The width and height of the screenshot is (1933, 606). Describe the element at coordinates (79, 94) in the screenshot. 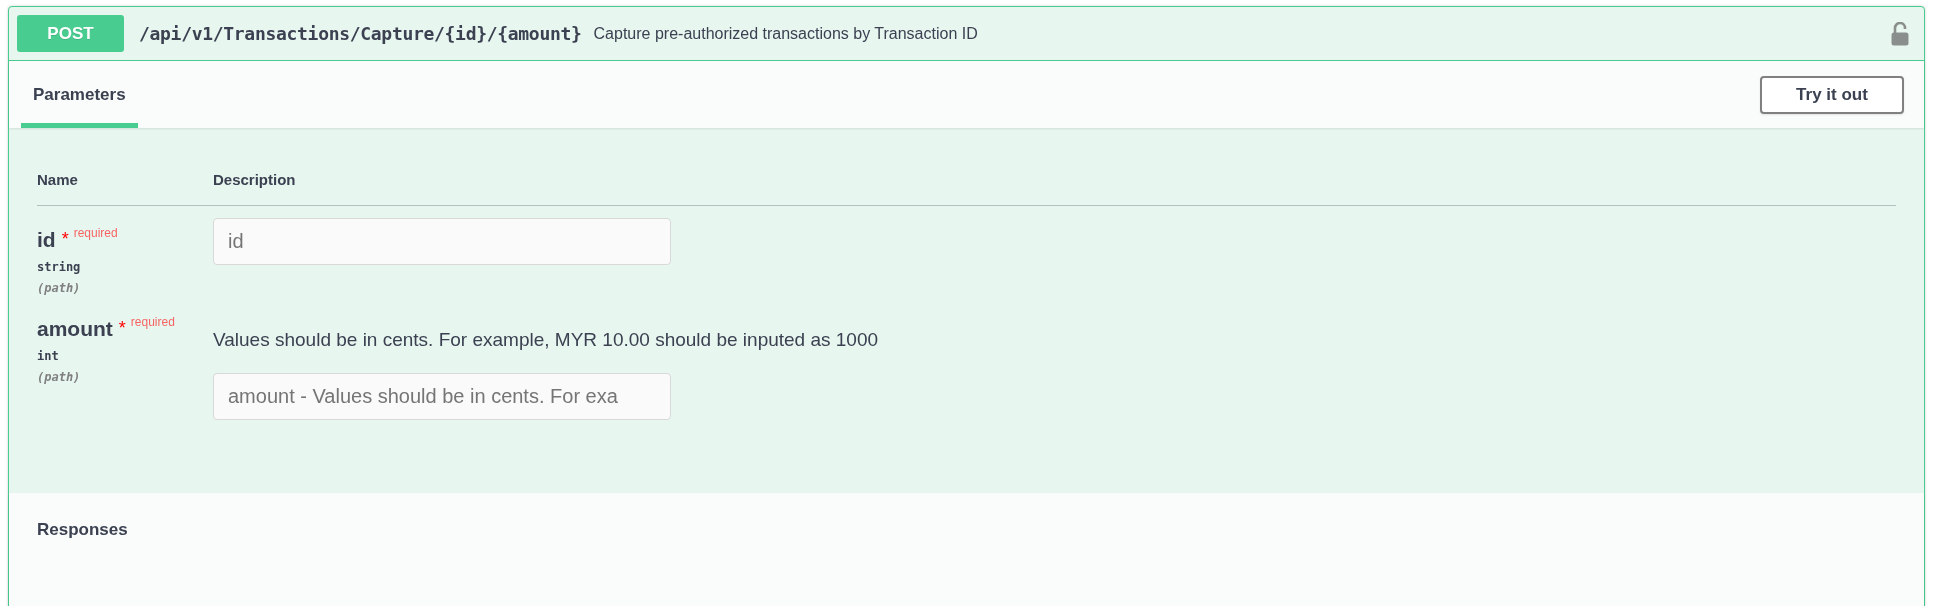

I see `parameters-tab: Parameters` at that location.